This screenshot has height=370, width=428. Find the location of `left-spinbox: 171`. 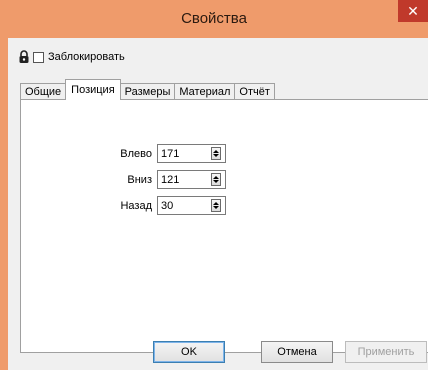

left-spinbox: 171 is located at coordinates (191, 153).